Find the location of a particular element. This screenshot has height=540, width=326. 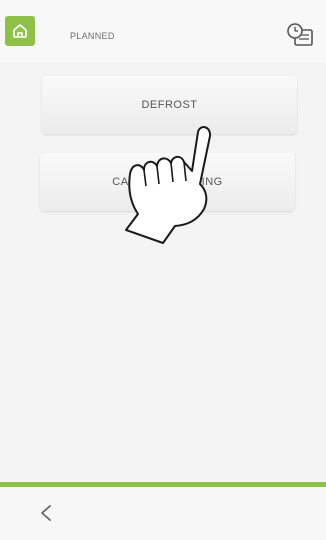

page-title: PLANNED is located at coordinates (92, 36).